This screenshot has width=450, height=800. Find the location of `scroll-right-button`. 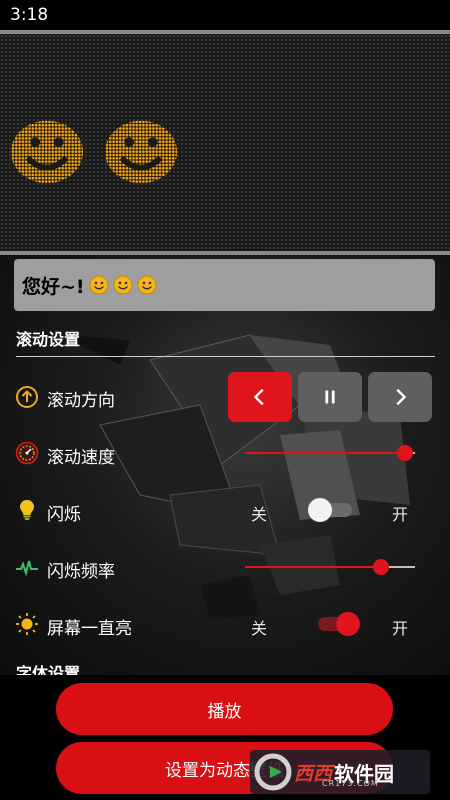

scroll-right-button is located at coordinates (400, 397).